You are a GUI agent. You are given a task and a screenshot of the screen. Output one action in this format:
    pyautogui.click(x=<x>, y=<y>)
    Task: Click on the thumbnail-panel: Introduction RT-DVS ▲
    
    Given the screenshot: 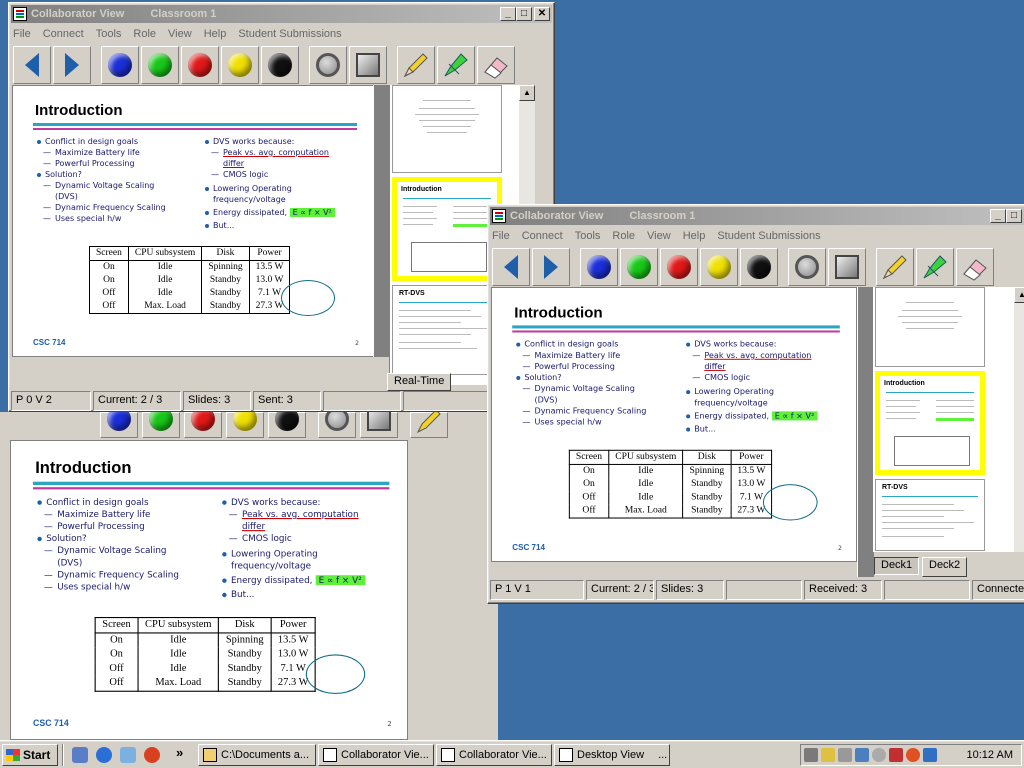 What is the action you would take?
    pyautogui.click(x=948, y=419)
    